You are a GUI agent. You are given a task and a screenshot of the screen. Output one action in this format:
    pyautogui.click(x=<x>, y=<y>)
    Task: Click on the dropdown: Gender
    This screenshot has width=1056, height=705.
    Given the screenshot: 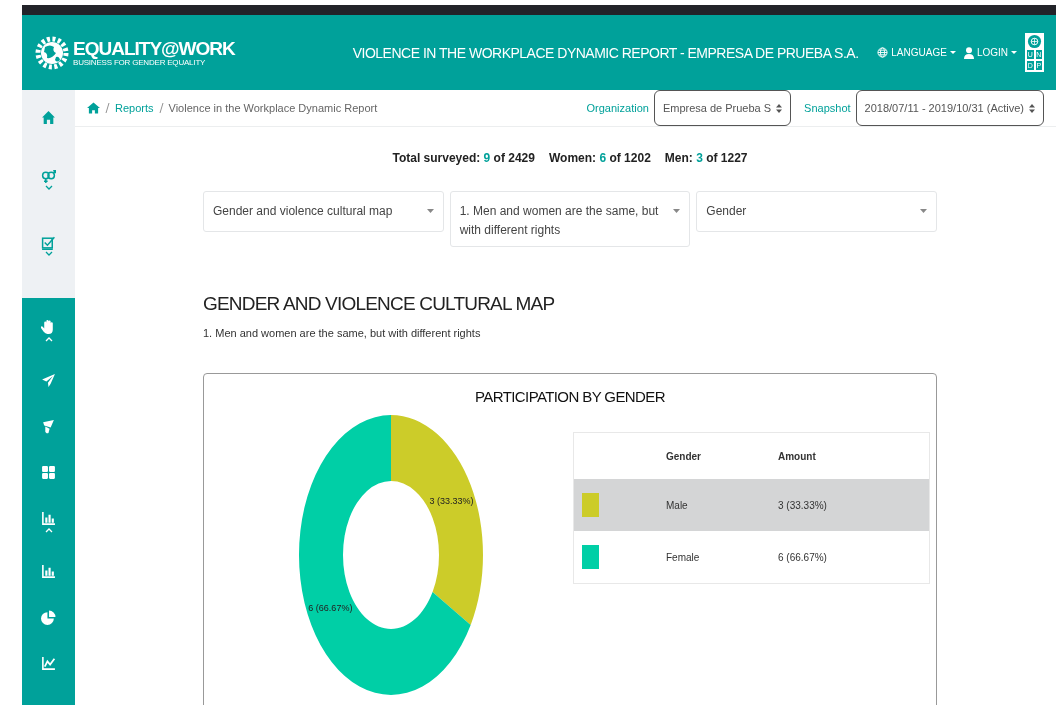 What is the action you would take?
    pyautogui.click(x=816, y=211)
    